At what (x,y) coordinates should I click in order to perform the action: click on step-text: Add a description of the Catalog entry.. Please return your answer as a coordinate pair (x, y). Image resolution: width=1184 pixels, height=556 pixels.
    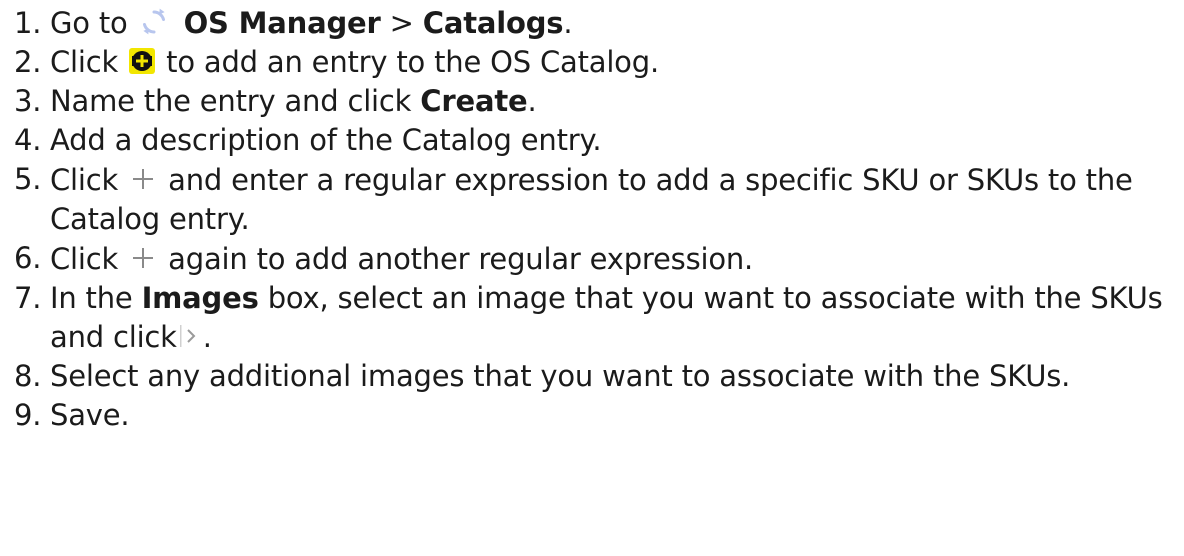
    Looking at the image, I should click on (326, 140).